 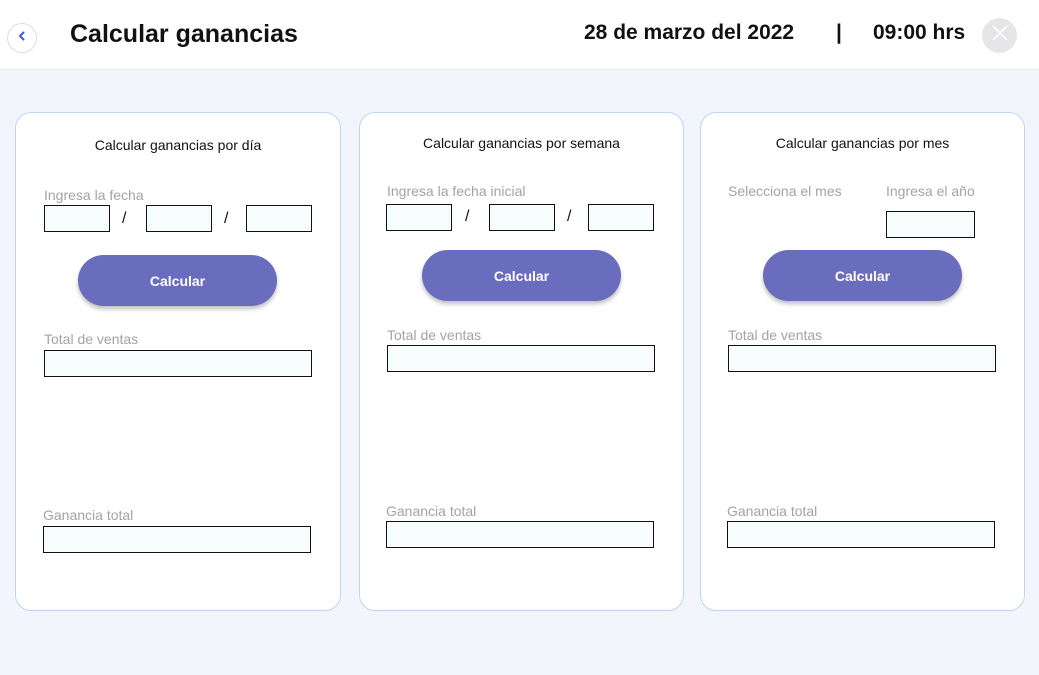 I want to click on header-date: 28 de marzo del 2022, so click(x=689, y=32).